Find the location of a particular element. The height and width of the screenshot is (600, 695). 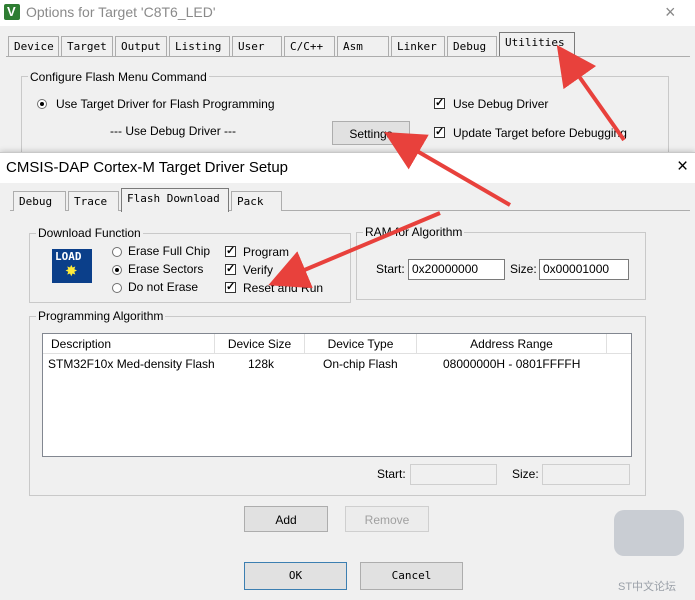

arrow-to-settings-button is located at coordinates (448, 169).